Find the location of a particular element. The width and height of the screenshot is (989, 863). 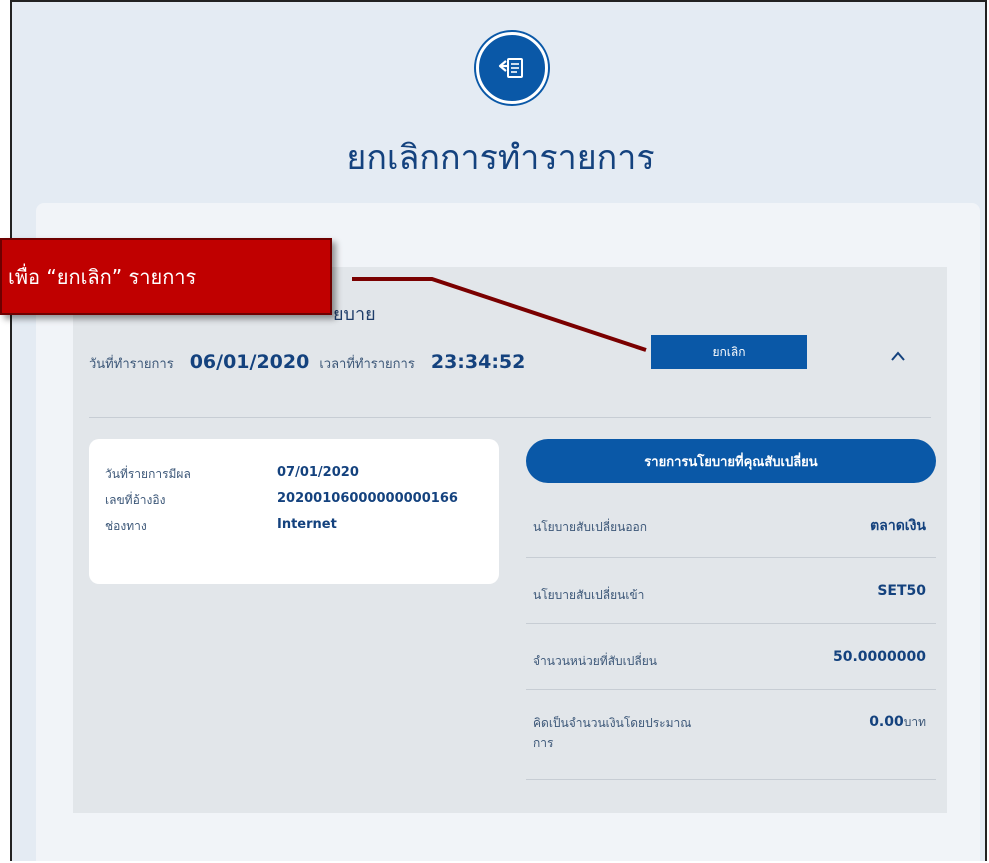

policy-value: 0.00บาท is located at coordinates (897, 722).